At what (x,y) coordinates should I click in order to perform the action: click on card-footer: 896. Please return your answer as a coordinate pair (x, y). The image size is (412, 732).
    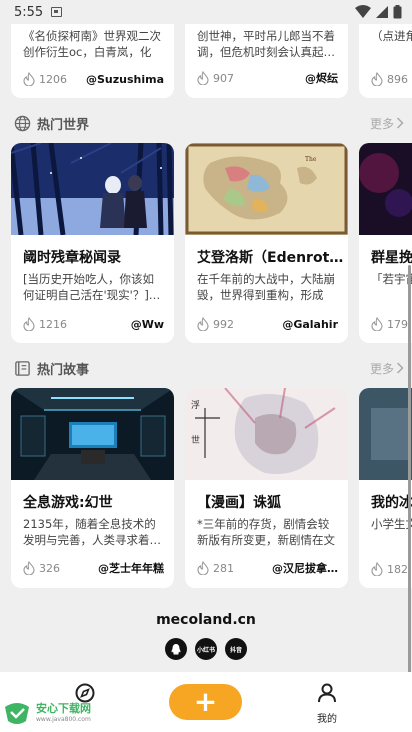
    Looking at the image, I should click on (391, 79).